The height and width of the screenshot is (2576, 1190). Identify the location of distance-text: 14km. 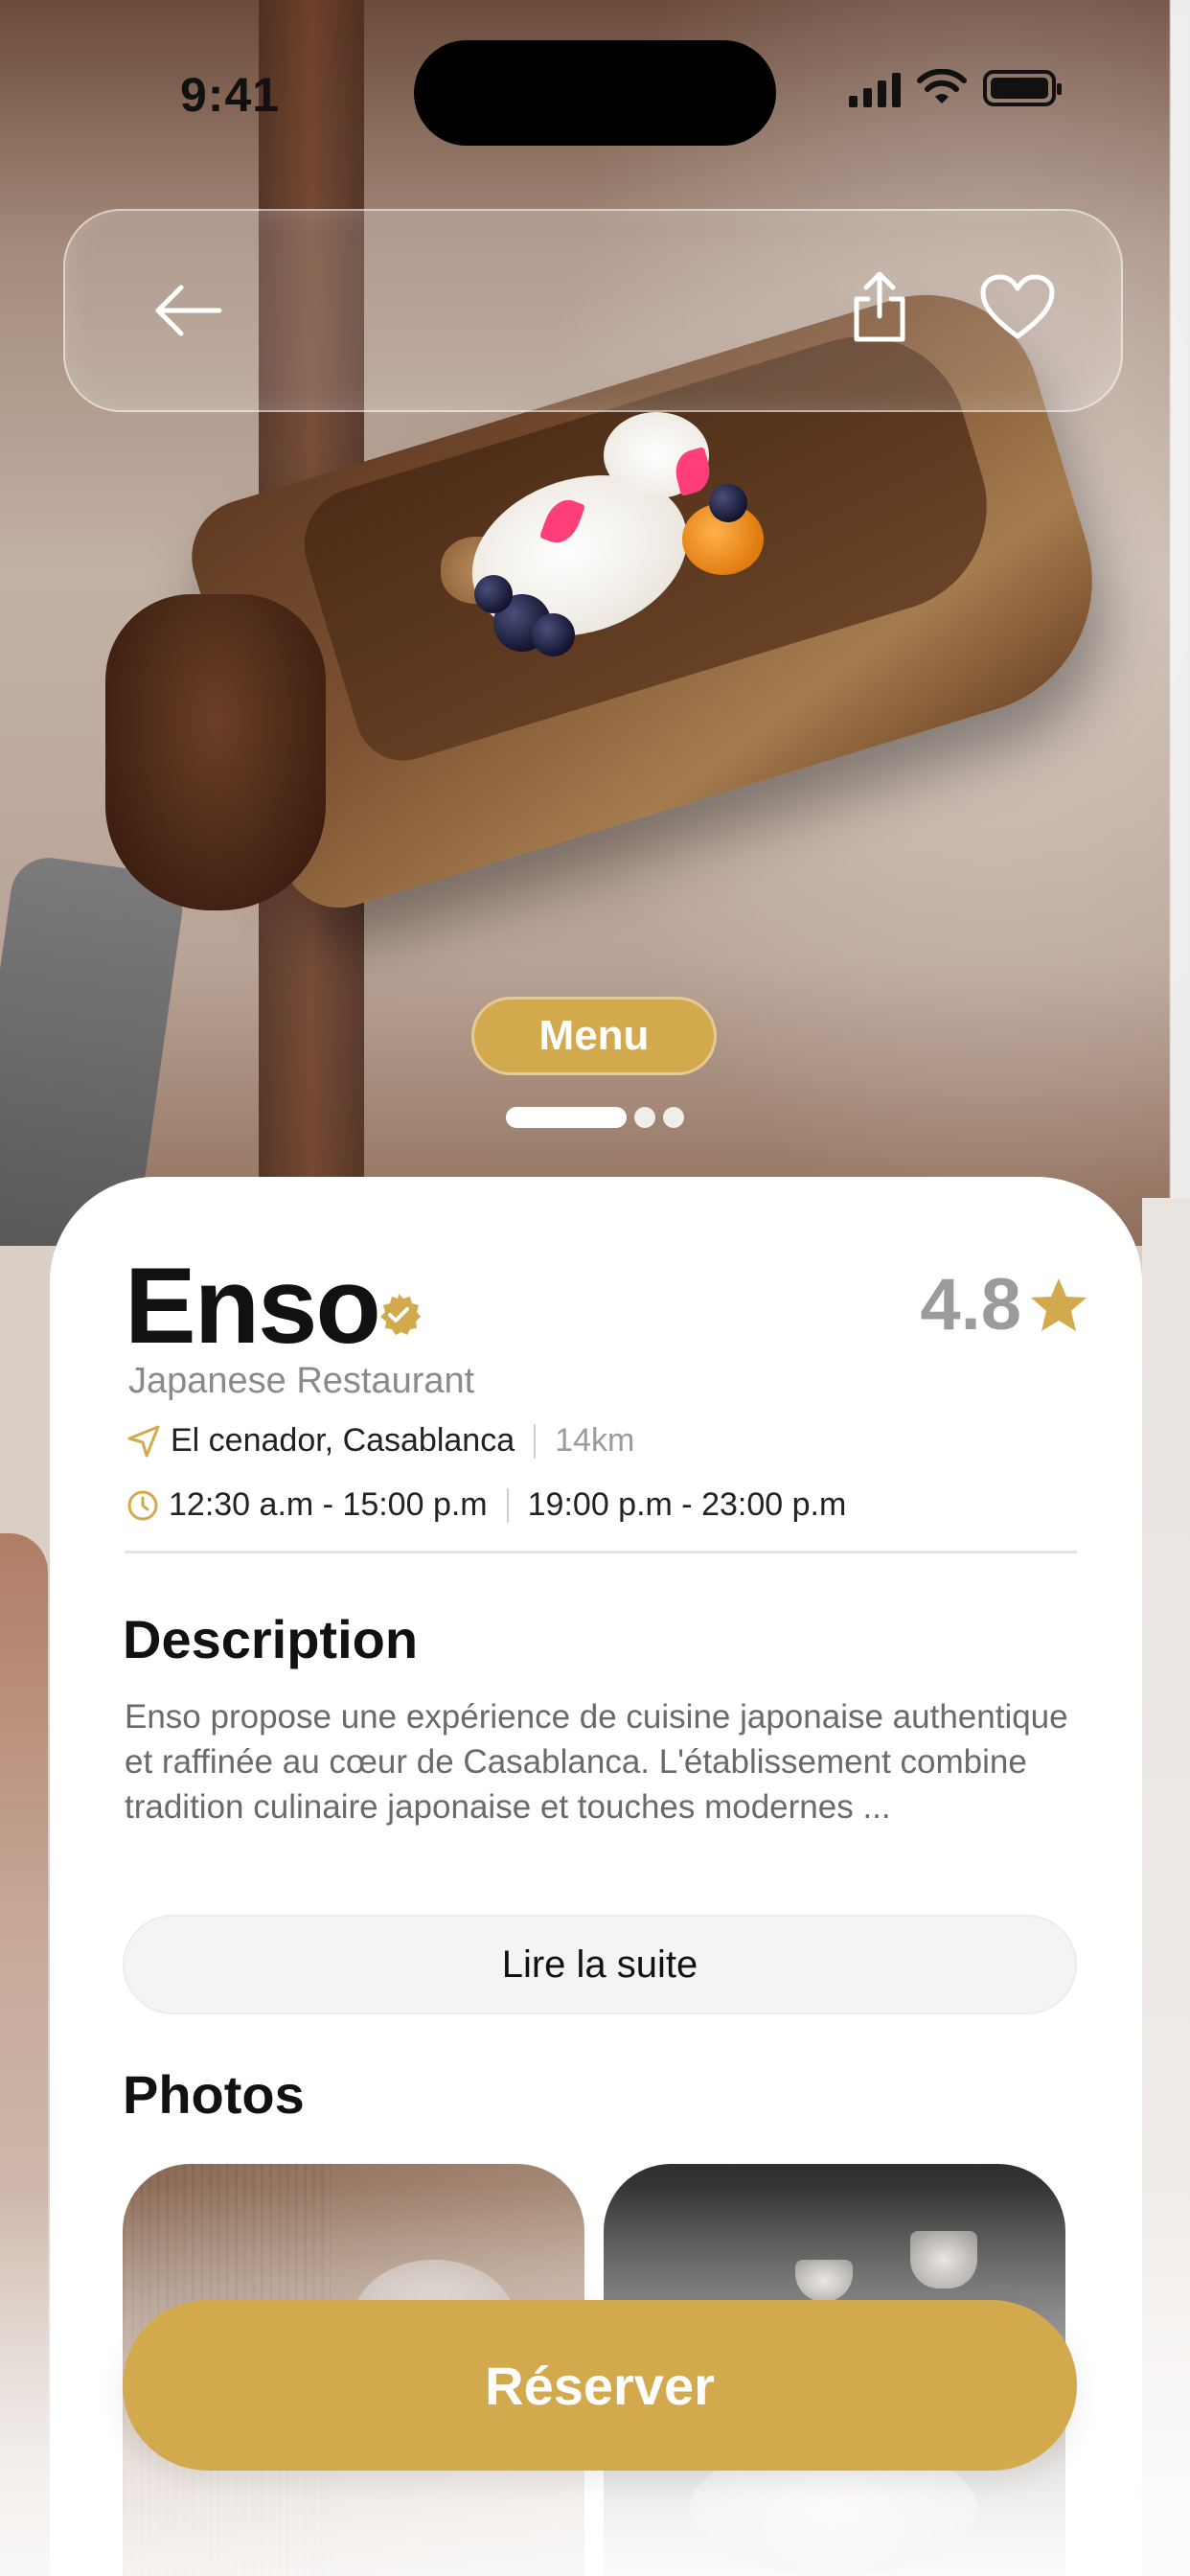
(595, 1440).